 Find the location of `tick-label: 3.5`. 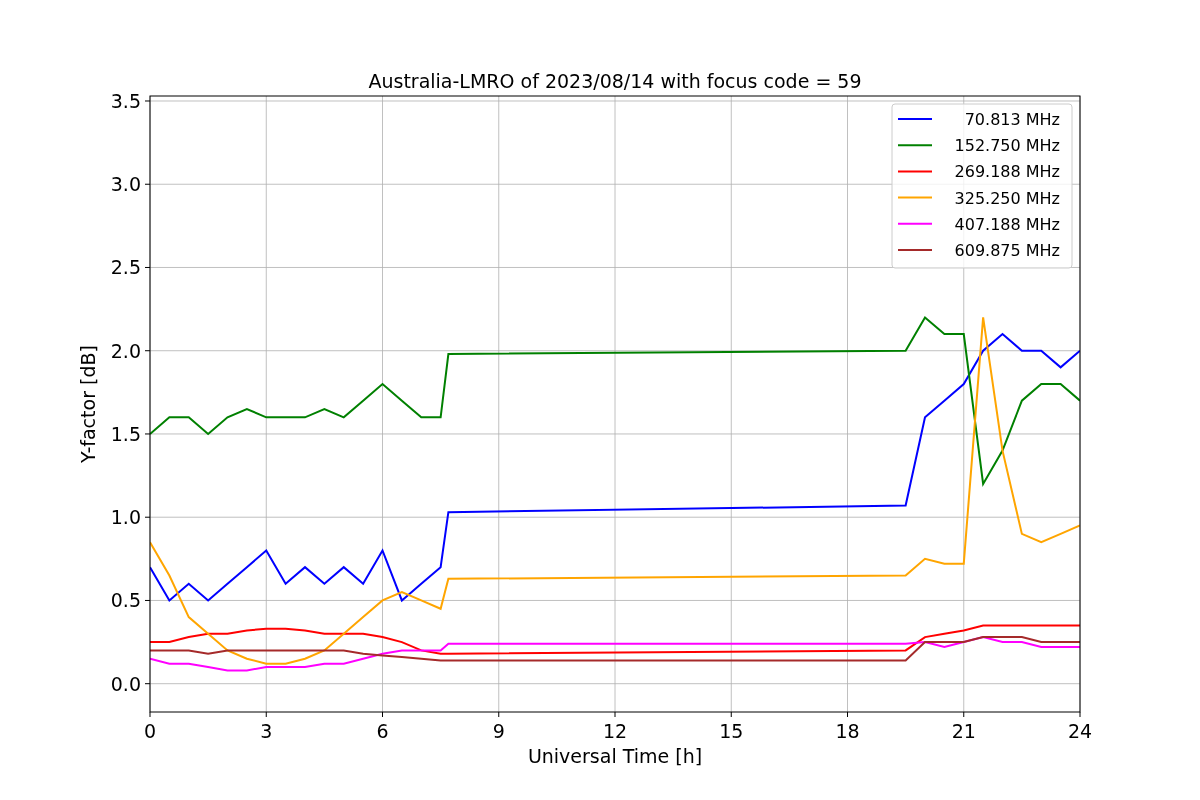

tick-label: 3.5 is located at coordinates (125, 101).